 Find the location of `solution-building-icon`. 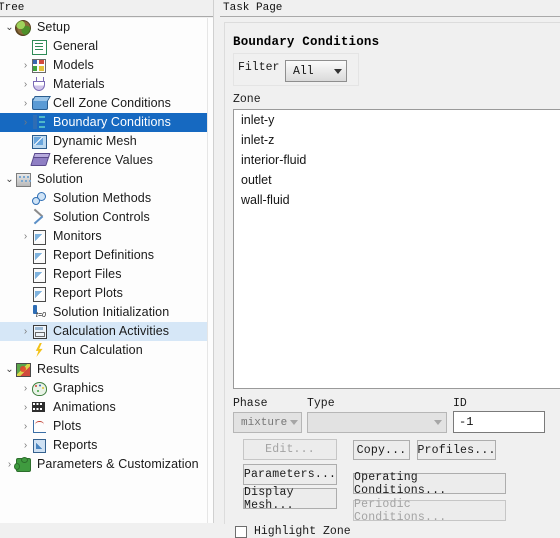

solution-building-icon is located at coordinates (23, 179).